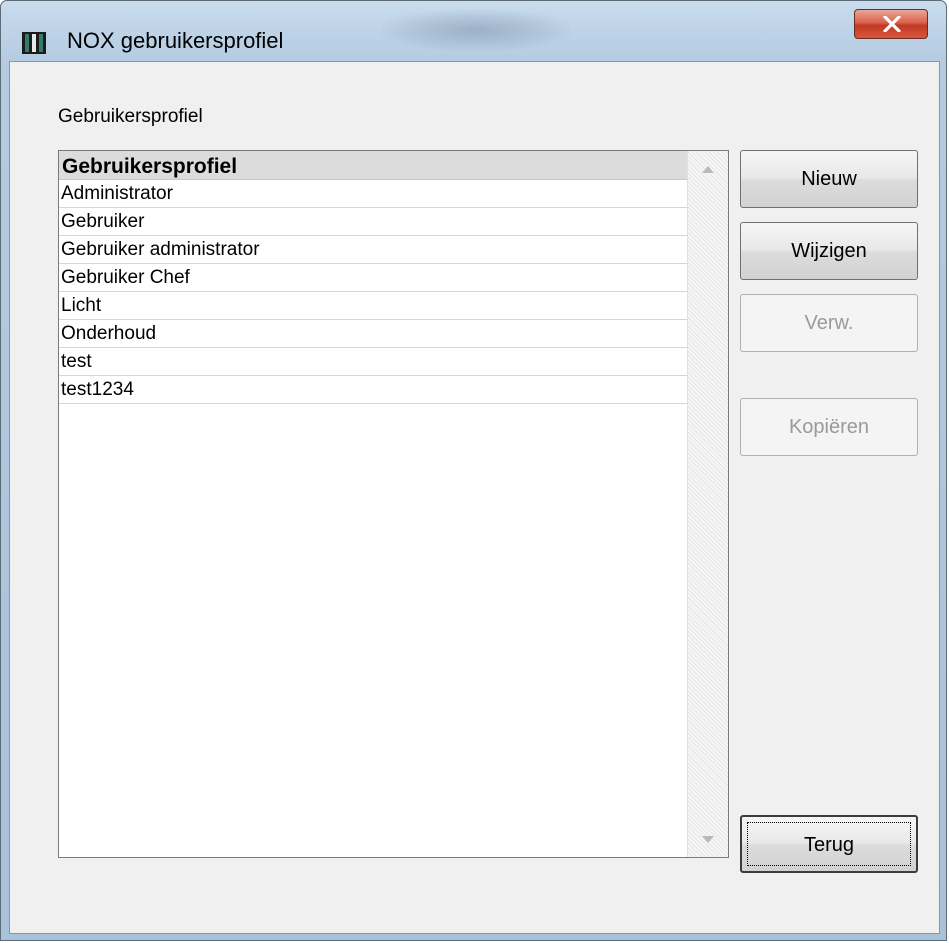 This screenshot has width=949, height=943. Describe the element at coordinates (34, 43) in the screenshot. I see `nox-app-icon` at that location.